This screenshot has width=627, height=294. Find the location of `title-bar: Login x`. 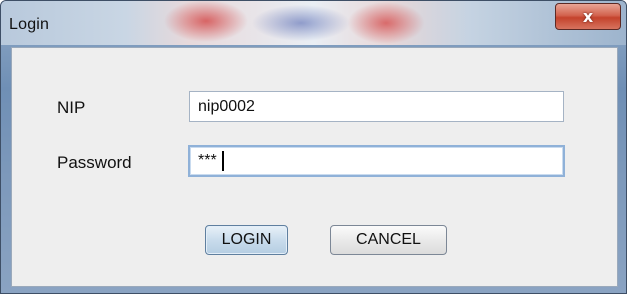

title-bar: Login x is located at coordinates (313, 23).